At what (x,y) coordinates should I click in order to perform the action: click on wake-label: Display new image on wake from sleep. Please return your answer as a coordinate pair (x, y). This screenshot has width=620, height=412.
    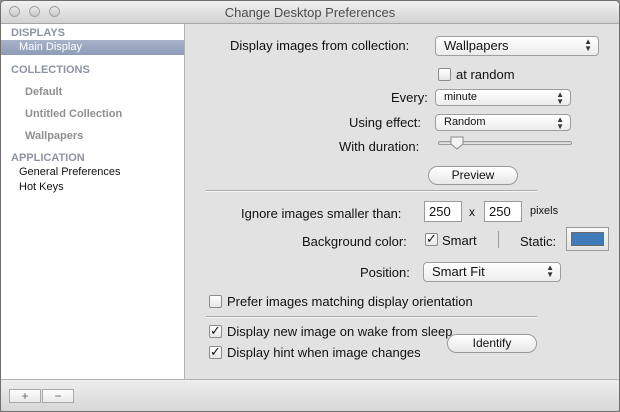
    Looking at the image, I should click on (340, 331).